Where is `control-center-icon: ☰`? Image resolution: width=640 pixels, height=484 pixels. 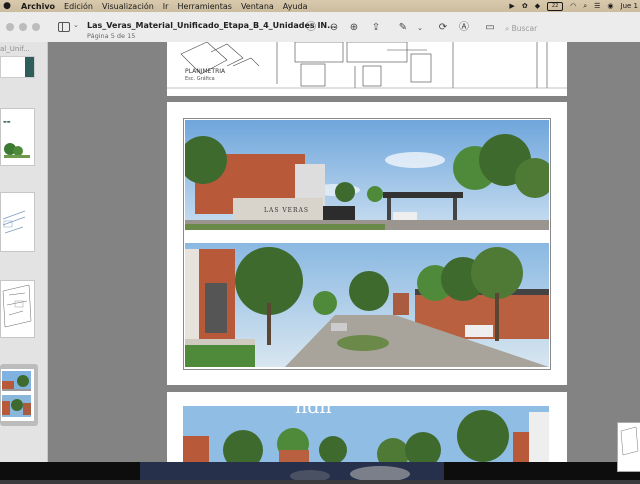 control-center-icon: ☰ is located at coordinates (597, 6).